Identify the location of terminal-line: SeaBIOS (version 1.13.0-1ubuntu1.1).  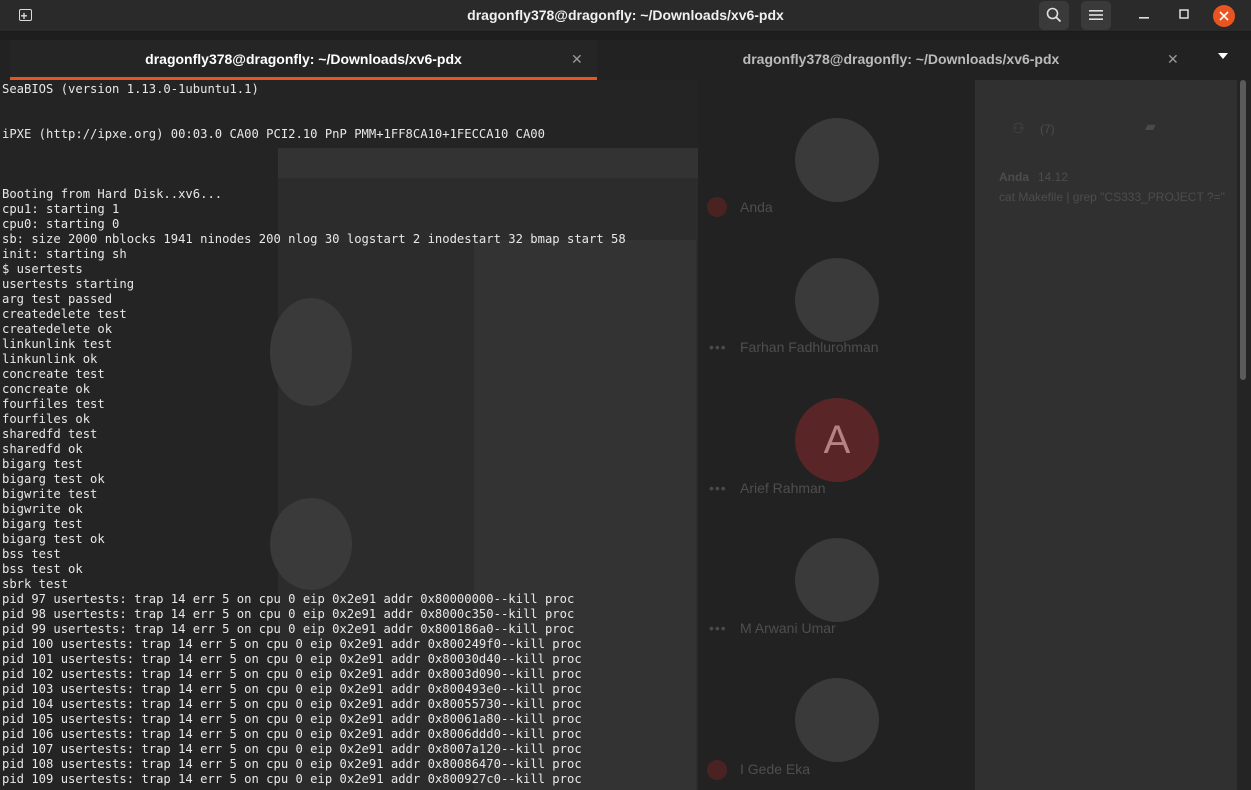
(130, 89).